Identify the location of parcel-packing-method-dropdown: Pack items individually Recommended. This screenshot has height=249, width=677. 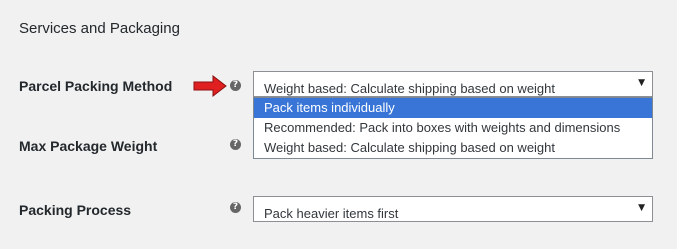
(453, 128).